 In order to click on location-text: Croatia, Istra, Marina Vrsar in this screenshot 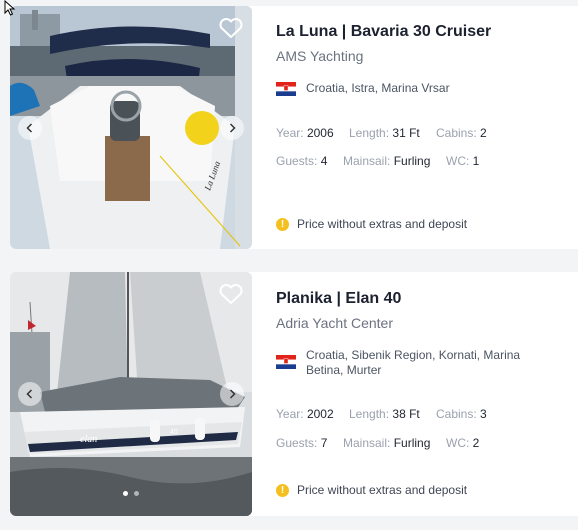, I will do `click(378, 88)`.